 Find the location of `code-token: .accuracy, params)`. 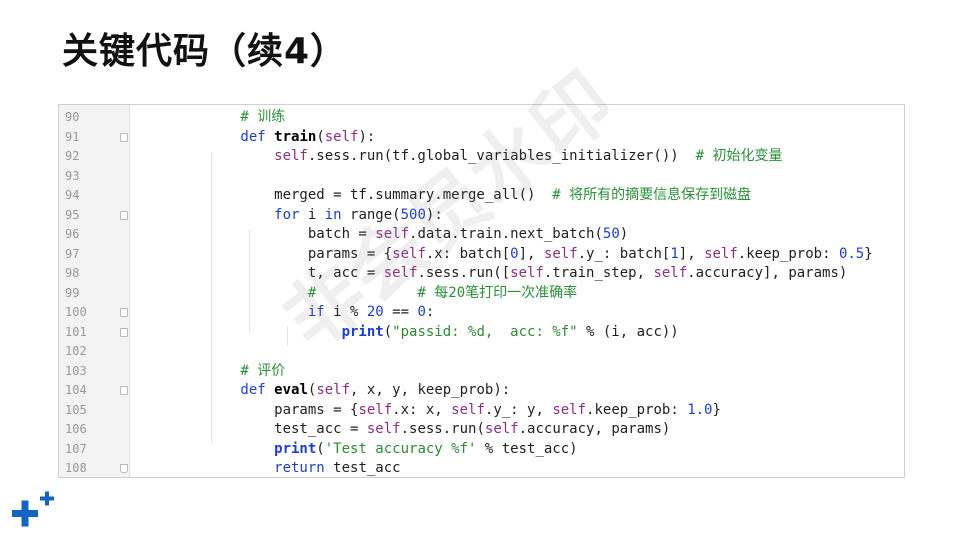

code-token: .accuracy, params) is located at coordinates (594, 429).